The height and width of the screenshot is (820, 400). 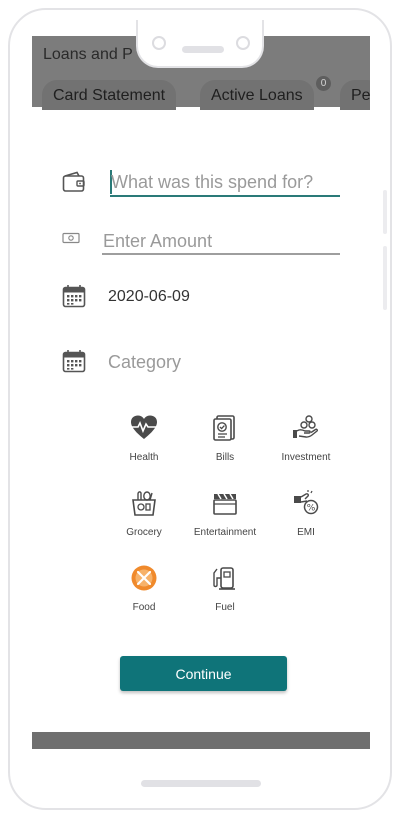 What do you see at coordinates (225, 607) in the screenshot?
I see `category-label: Fuel` at bounding box center [225, 607].